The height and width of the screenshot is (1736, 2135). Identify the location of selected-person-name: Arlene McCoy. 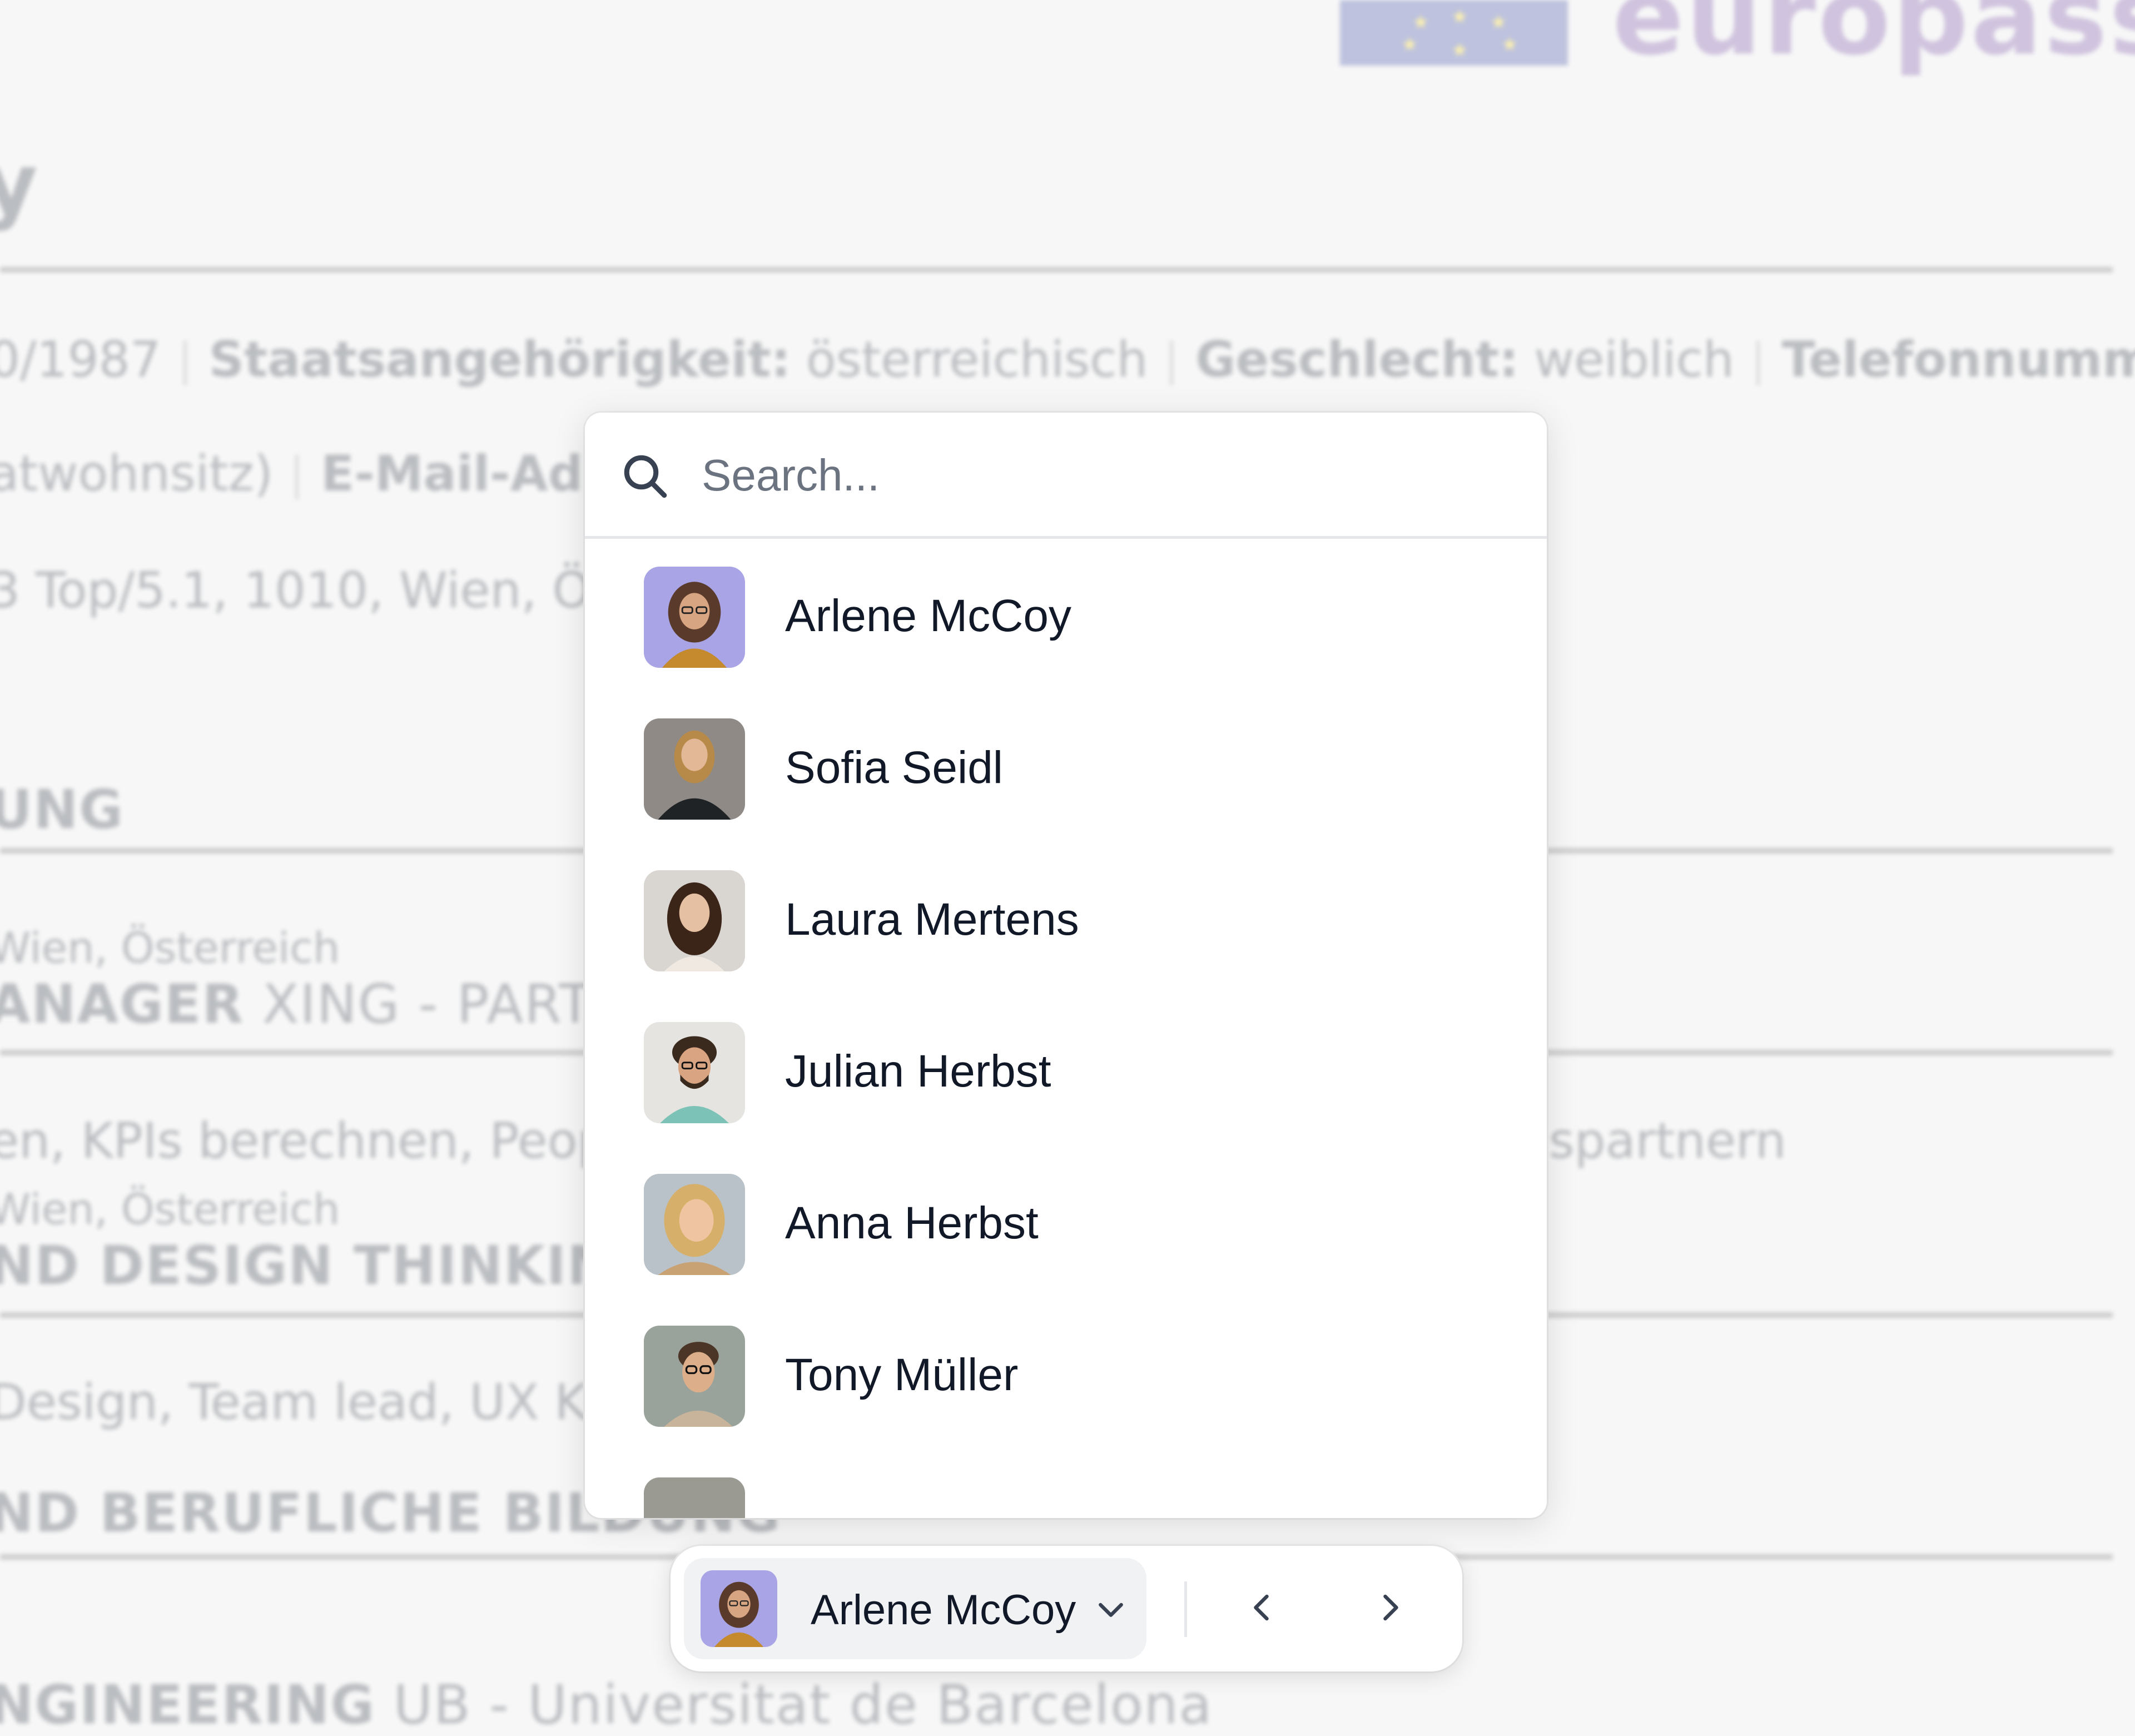
(943, 1610).